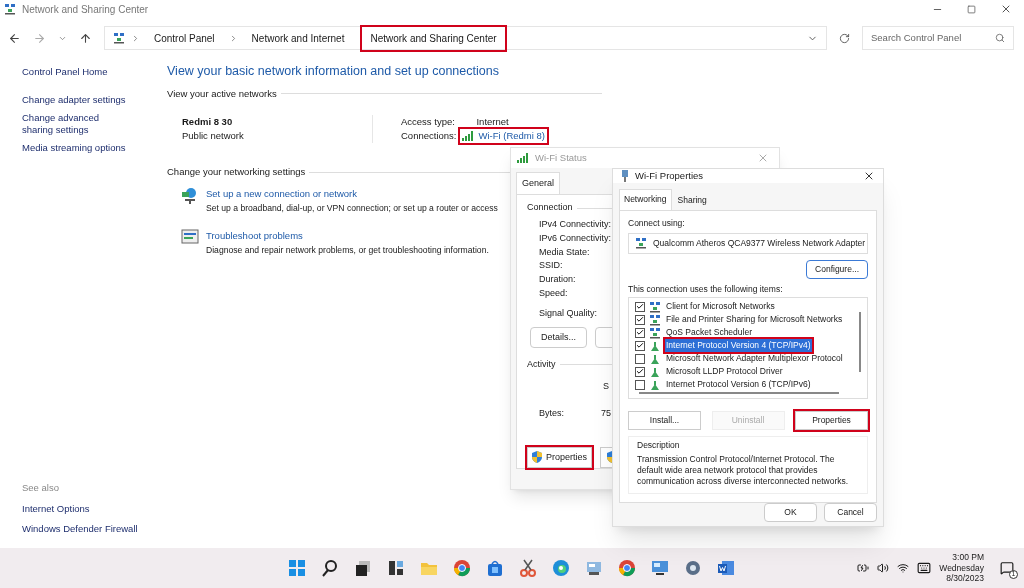  I want to click on keyboard-icon, so click(924, 568).